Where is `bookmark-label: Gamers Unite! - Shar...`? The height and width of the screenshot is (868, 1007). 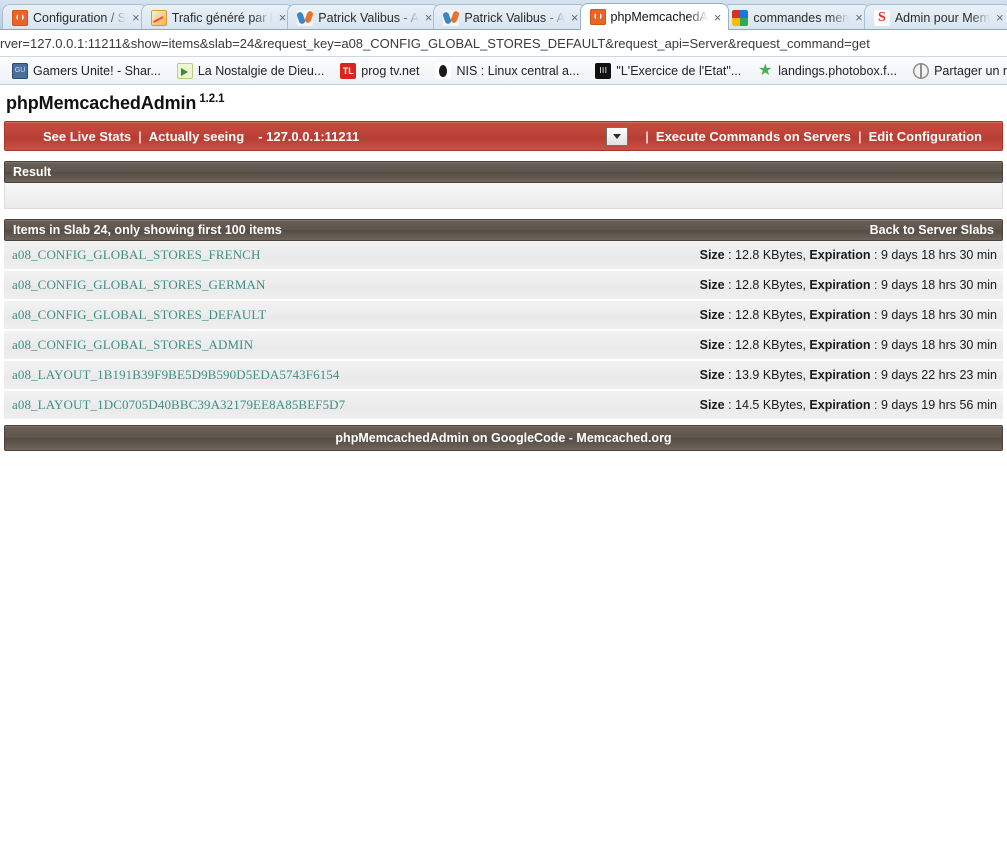
bookmark-label: Gamers Unite! - Shar... is located at coordinates (97, 70).